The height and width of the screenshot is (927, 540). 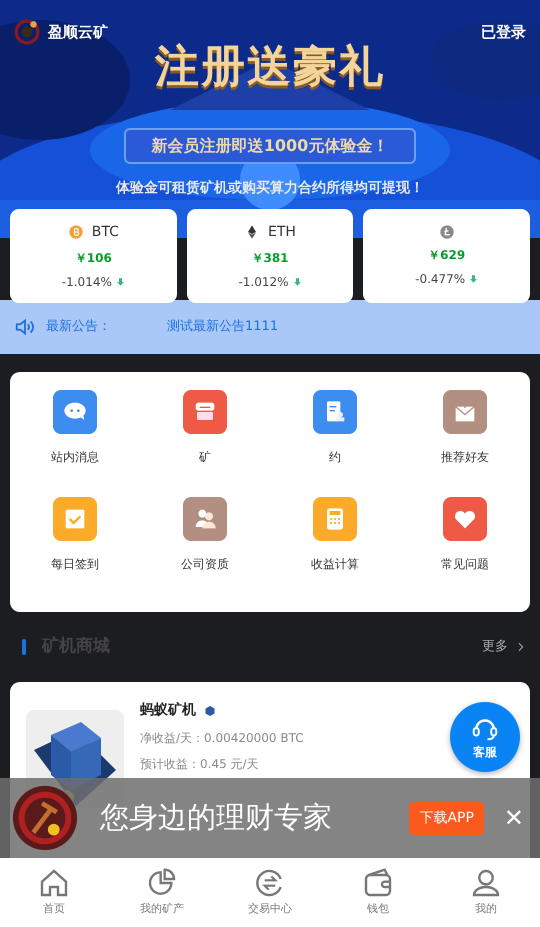 What do you see at coordinates (270, 67) in the screenshot?
I see `banner-headline: 注册送豪礼` at bounding box center [270, 67].